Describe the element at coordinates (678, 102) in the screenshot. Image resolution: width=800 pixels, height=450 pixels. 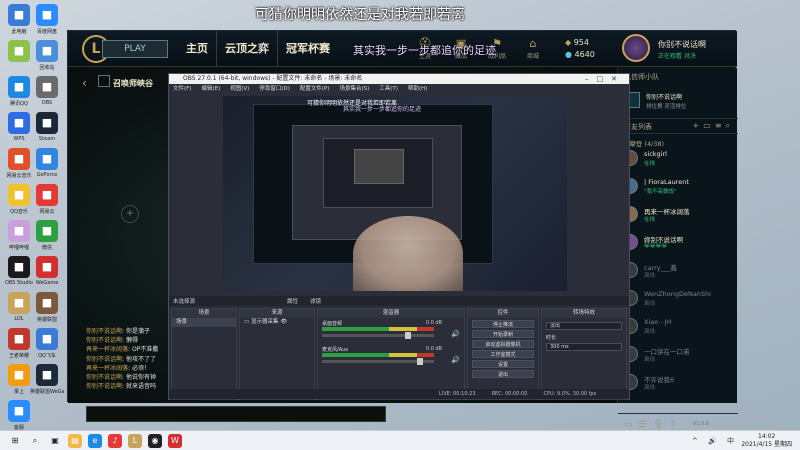
I see `party-card: 你别不说话啊 排位赛 灵活排位` at that location.